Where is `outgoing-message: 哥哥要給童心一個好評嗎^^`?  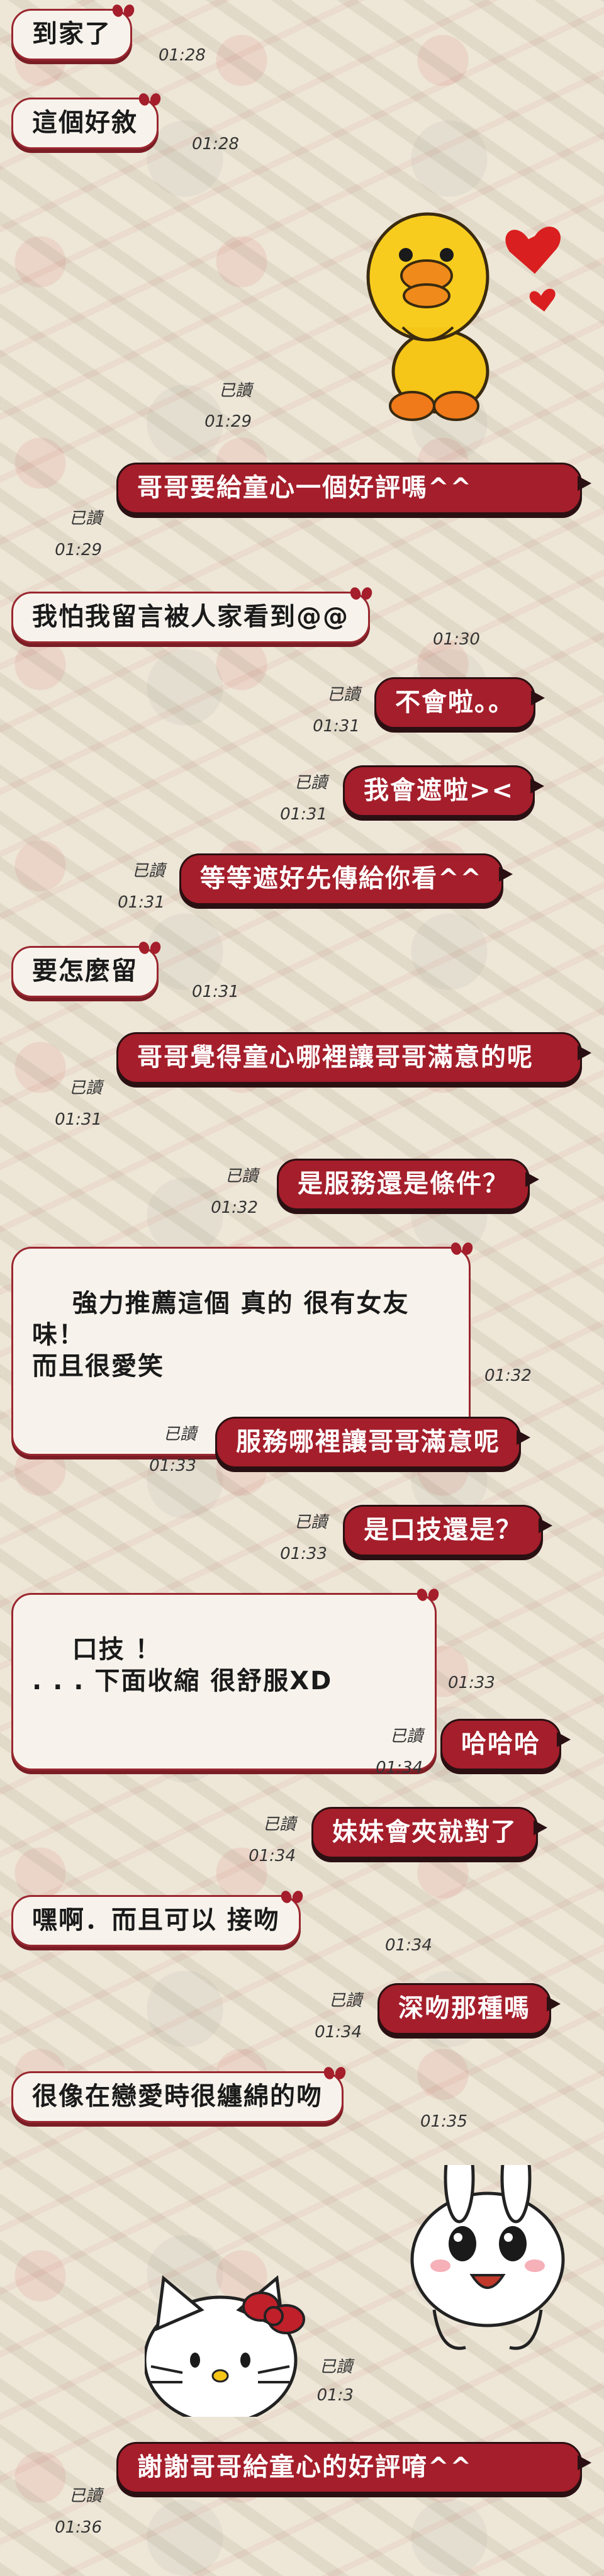 outgoing-message: 哥哥要給童心一個好評嗎^^ is located at coordinates (353, 488).